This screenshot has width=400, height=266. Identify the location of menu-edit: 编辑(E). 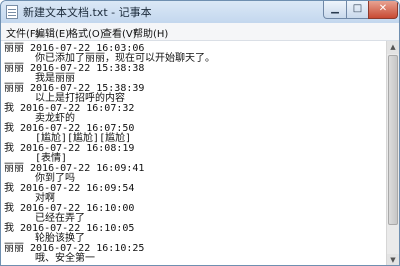
(52, 32).